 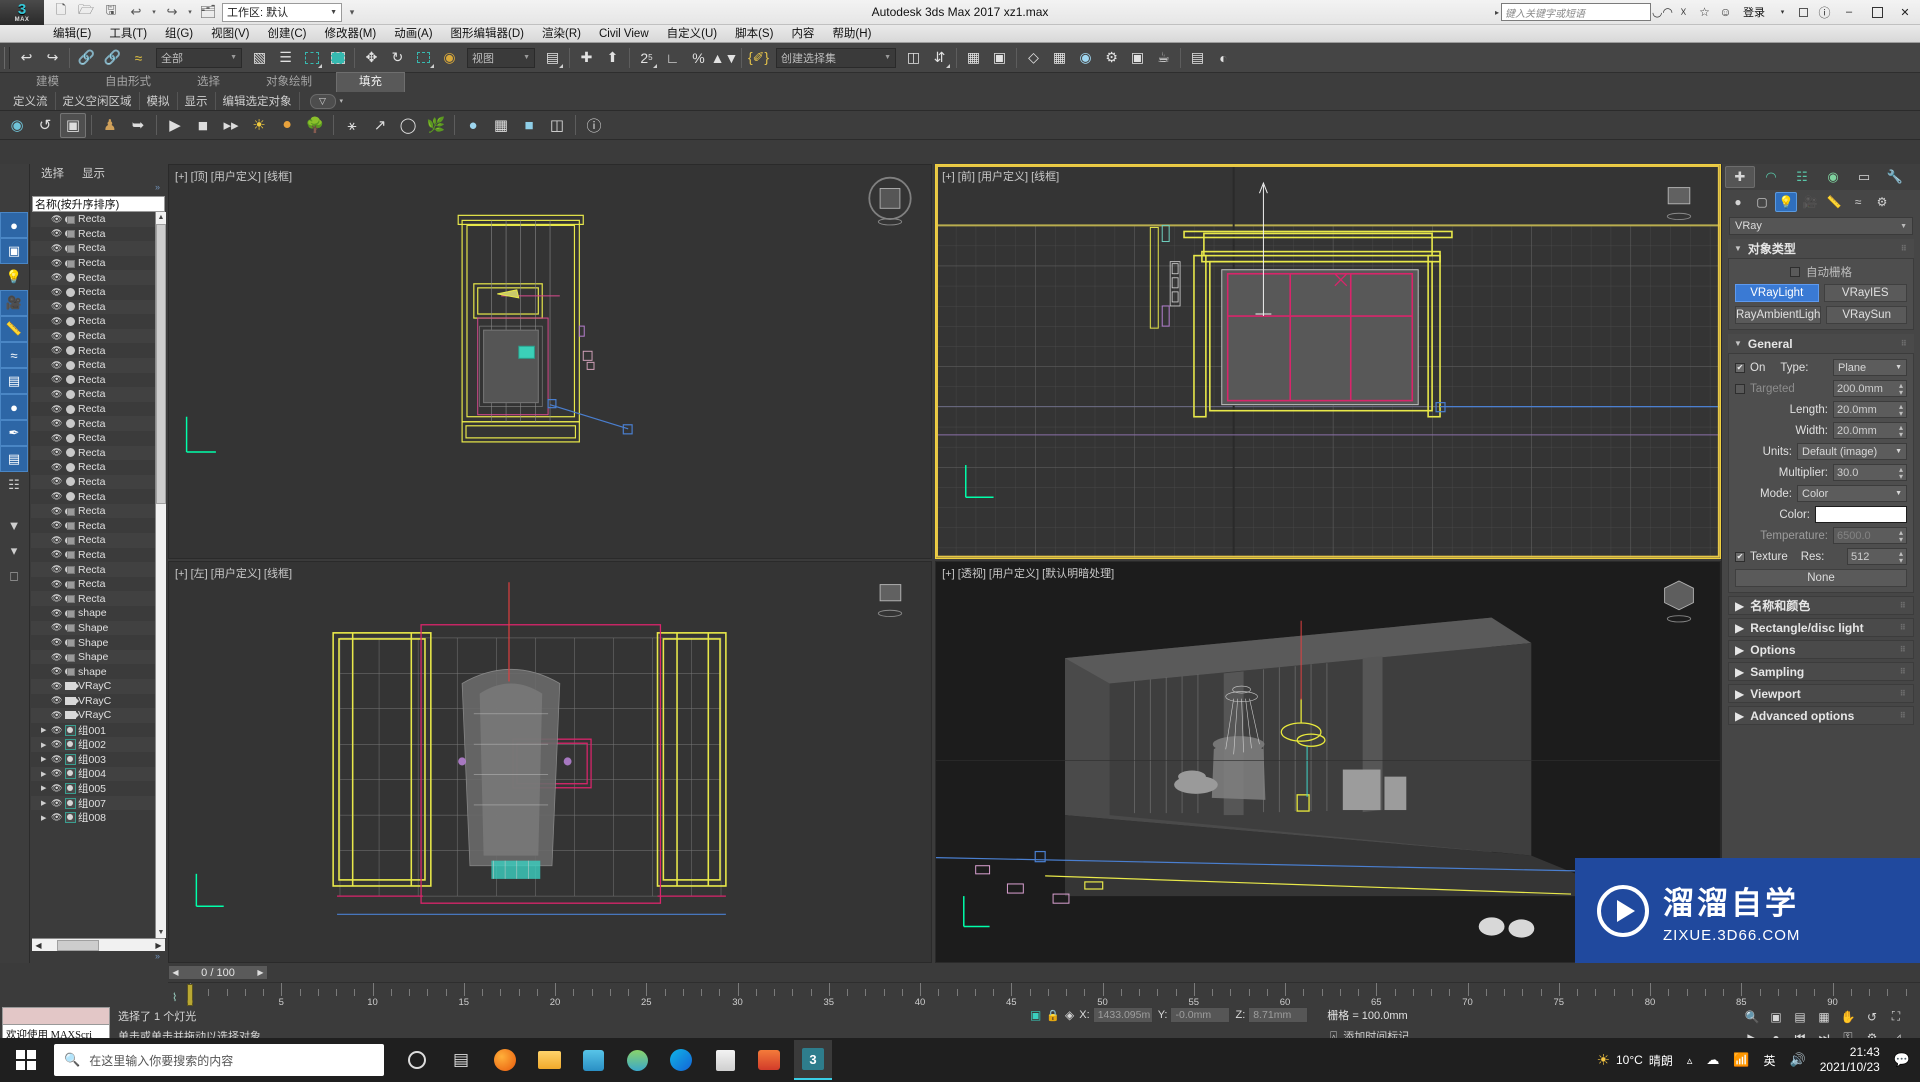 I want to click on fill-people-icon: ♟, so click(x=110, y=125).